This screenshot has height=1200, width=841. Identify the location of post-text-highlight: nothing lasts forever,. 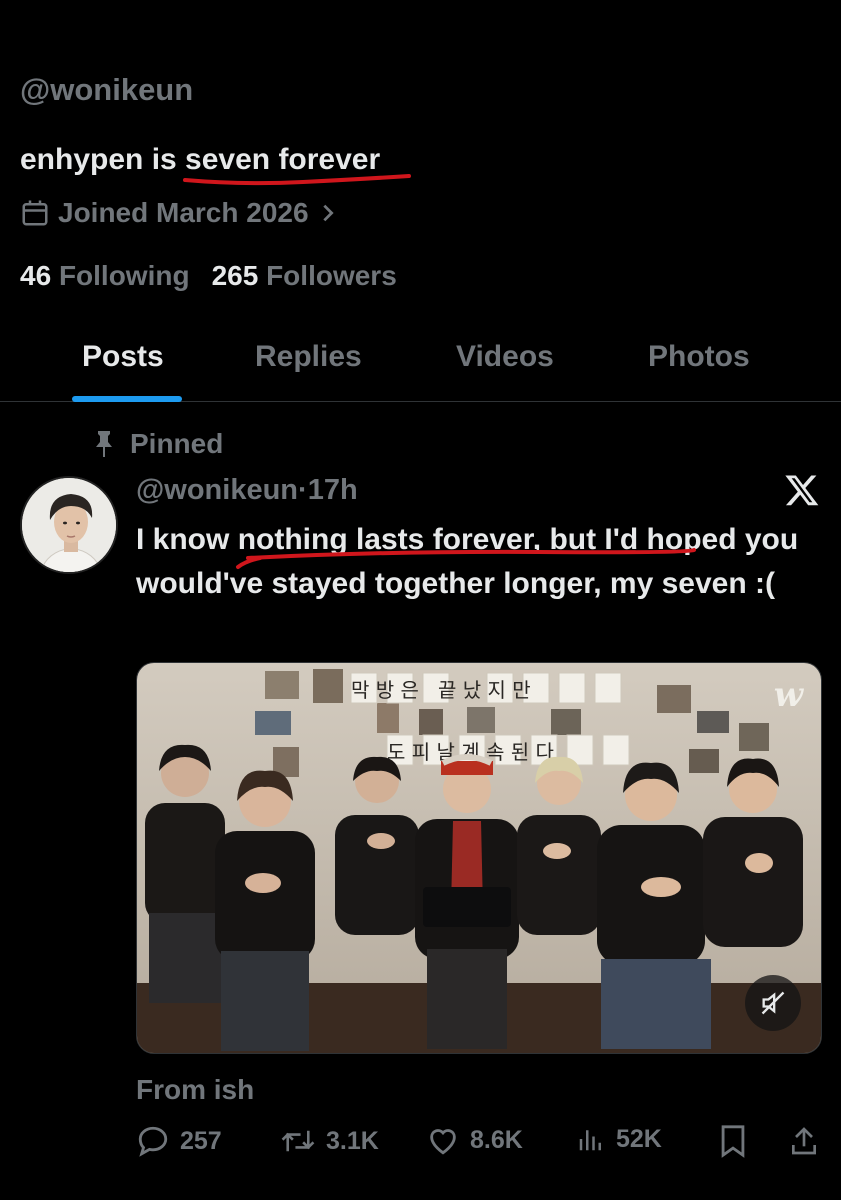
(465, 546).